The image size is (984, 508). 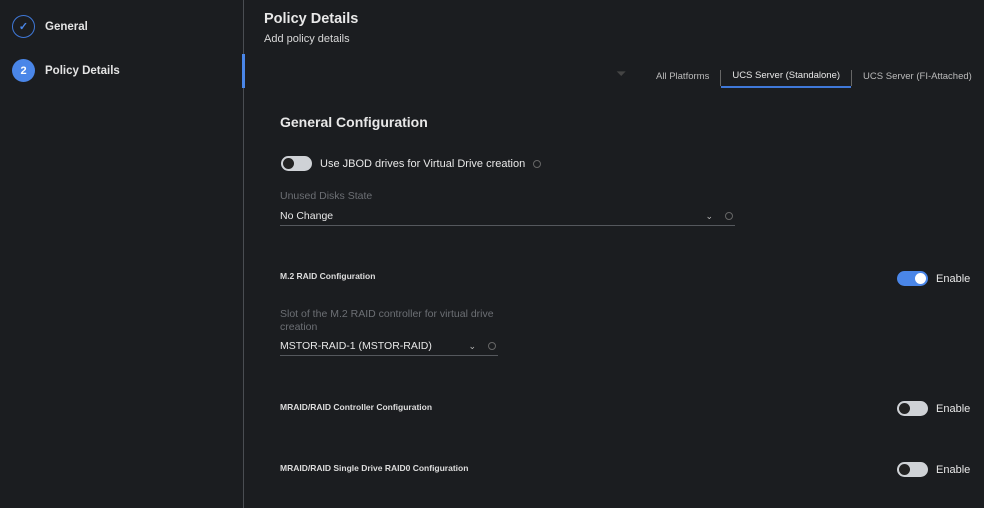 I want to click on step-number: 2, so click(x=23, y=70).